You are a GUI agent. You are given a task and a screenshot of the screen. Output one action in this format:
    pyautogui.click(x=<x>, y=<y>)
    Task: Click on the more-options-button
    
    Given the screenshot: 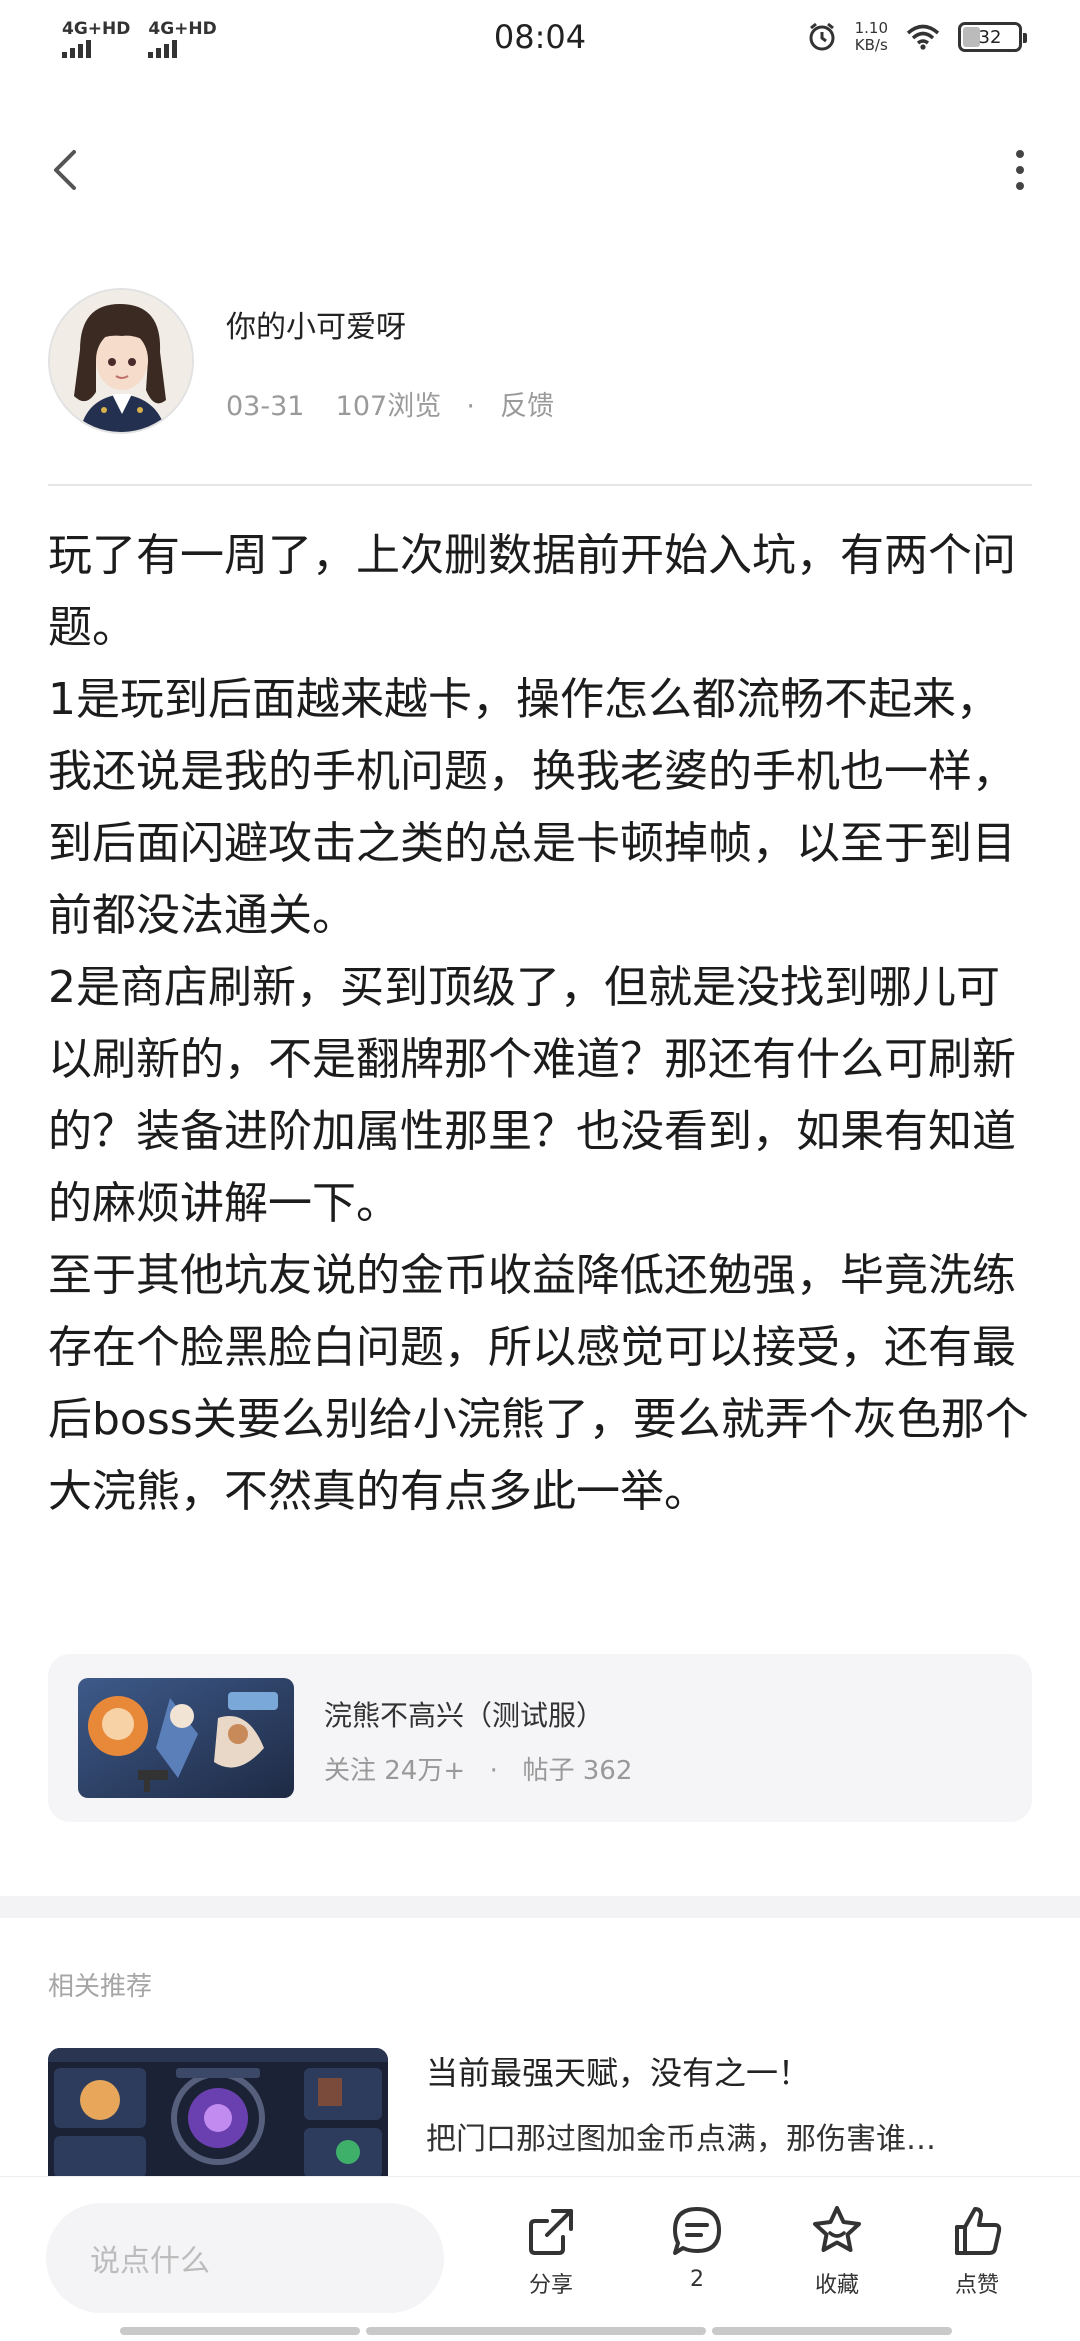 What is the action you would take?
    pyautogui.click(x=1020, y=170)
    